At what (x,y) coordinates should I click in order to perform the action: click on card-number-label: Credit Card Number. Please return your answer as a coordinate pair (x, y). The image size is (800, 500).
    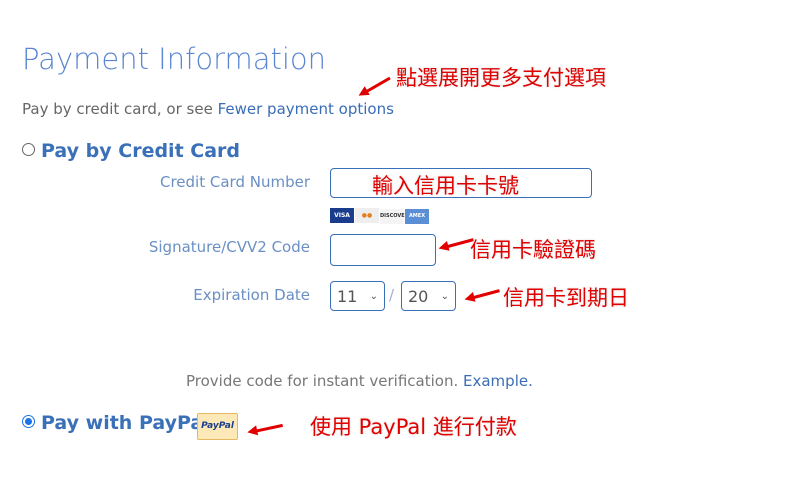
    Looking at the image, I should click on (235, 182).